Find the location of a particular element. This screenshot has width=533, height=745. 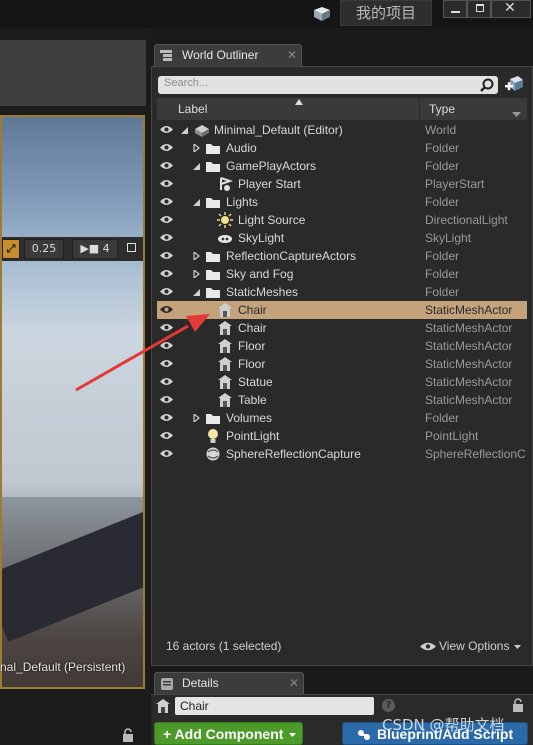

tab-label: World Outliner is located at coordinates (220, 55).